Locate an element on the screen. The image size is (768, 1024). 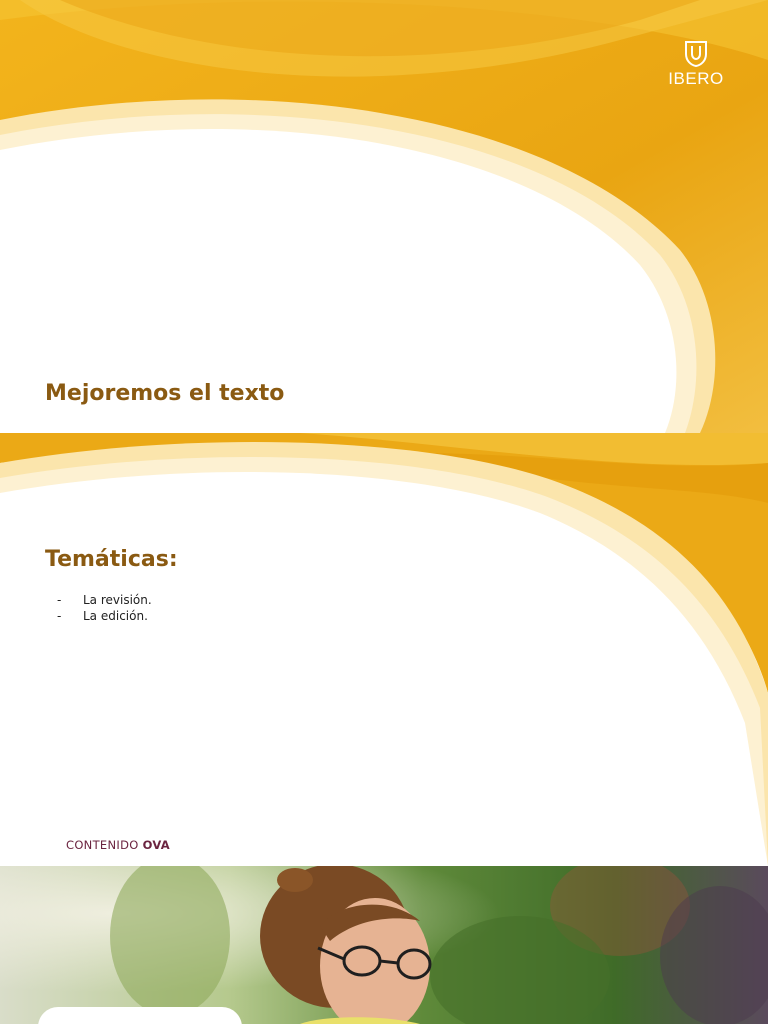
ibero-logo: IBERO is located at coordinates (696, 64).